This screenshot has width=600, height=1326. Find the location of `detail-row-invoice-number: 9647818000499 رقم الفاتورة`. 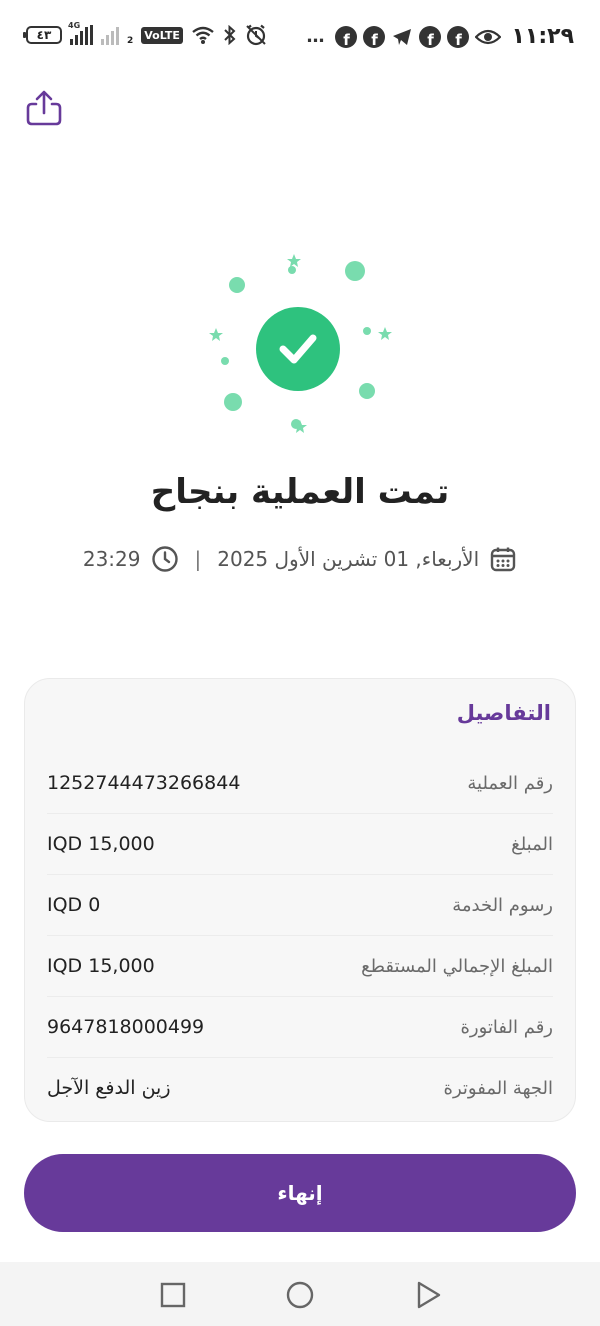

detail-row-invoice-number: 9647818000499 رقم الفاتورة is located at coordinates (300, 1027).